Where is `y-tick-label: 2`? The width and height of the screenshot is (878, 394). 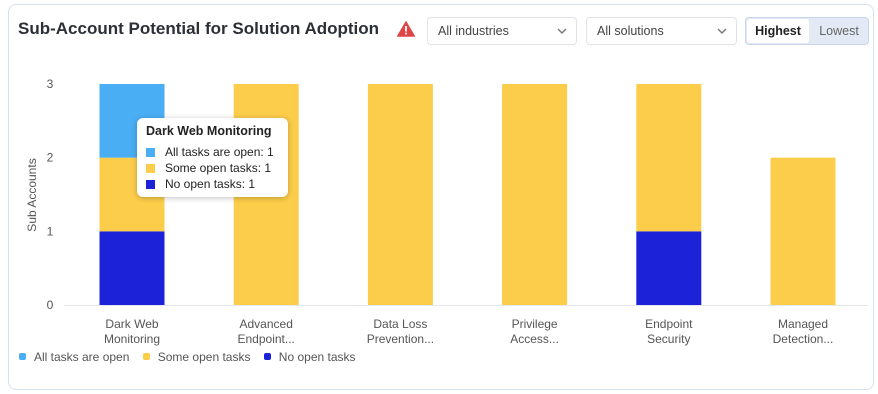
y-tick-label: 2 is located at coordinates (50, 158).